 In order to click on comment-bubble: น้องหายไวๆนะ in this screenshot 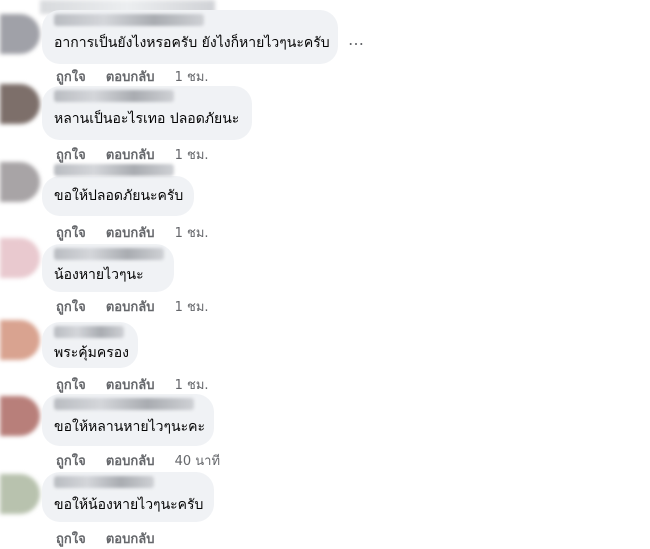, I will do `click(108, 268)`.